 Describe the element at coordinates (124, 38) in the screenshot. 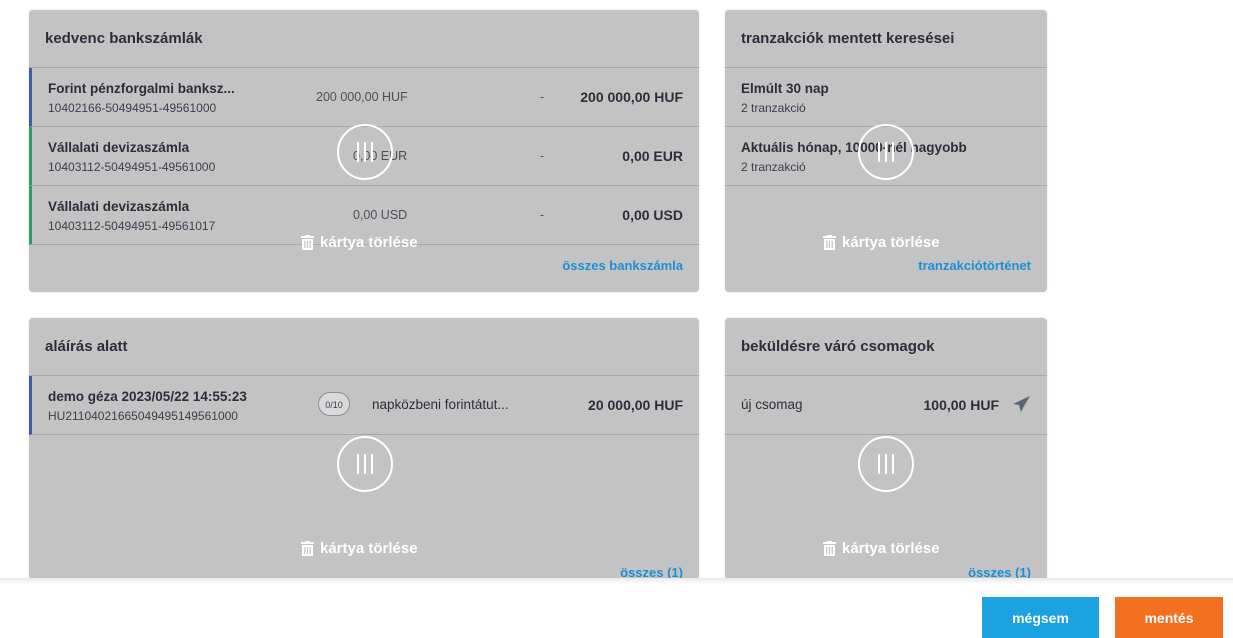

I see `card-title: kedvenc bankszámlák` at that location.